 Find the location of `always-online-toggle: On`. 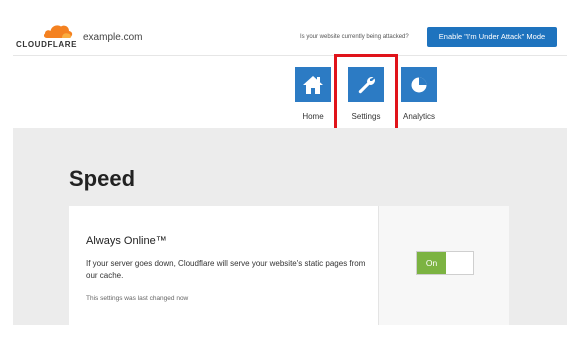

always-online-toggle: On is located at coordinates (445, 263).